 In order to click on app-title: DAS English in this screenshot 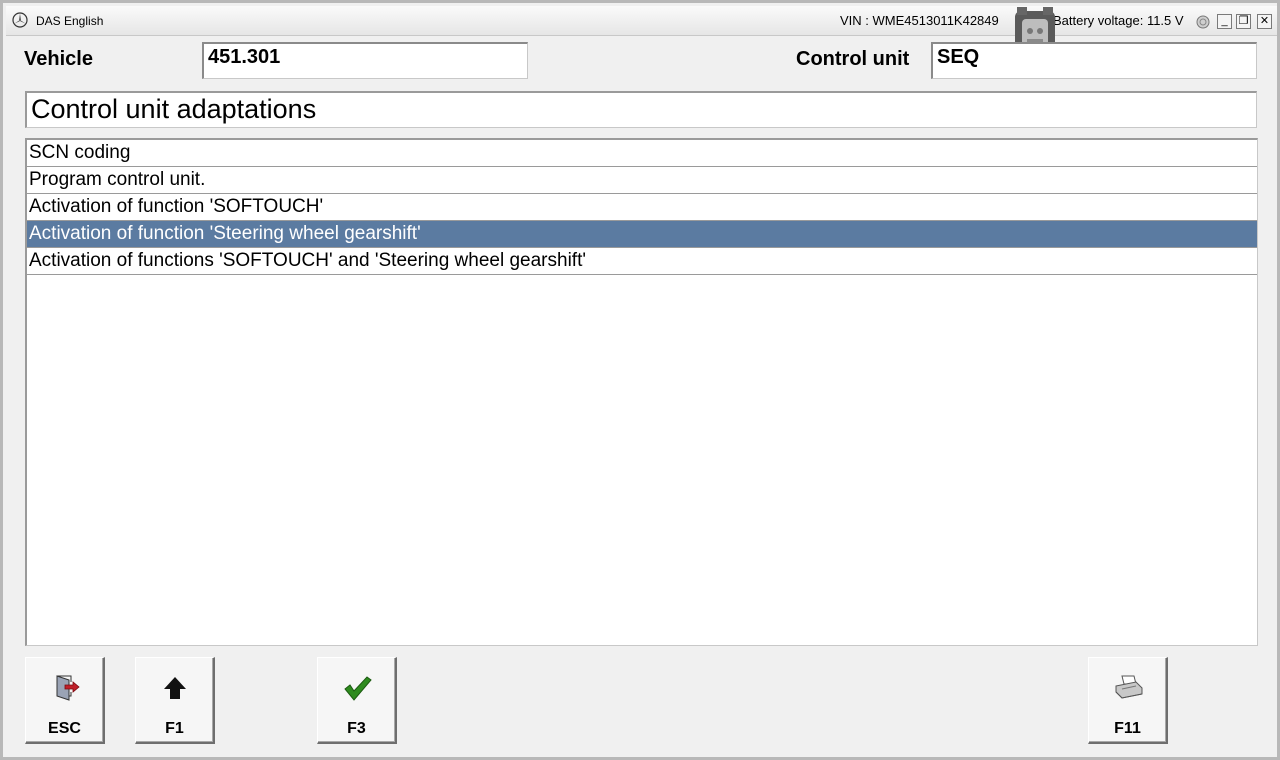, I will do `click(70, 21)`.